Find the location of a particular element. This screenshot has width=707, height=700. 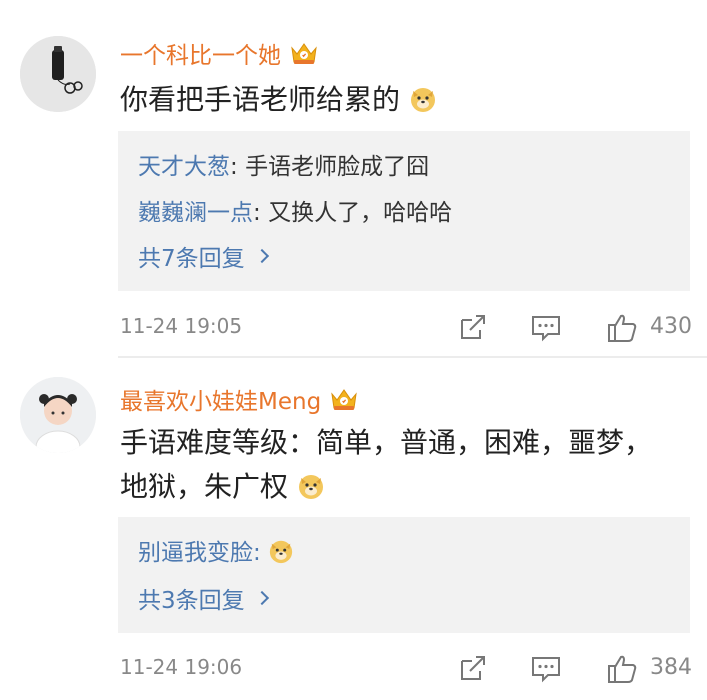

reply-box: 别逼我变脸: 共3条回复 is located at coordinates (404, 575).